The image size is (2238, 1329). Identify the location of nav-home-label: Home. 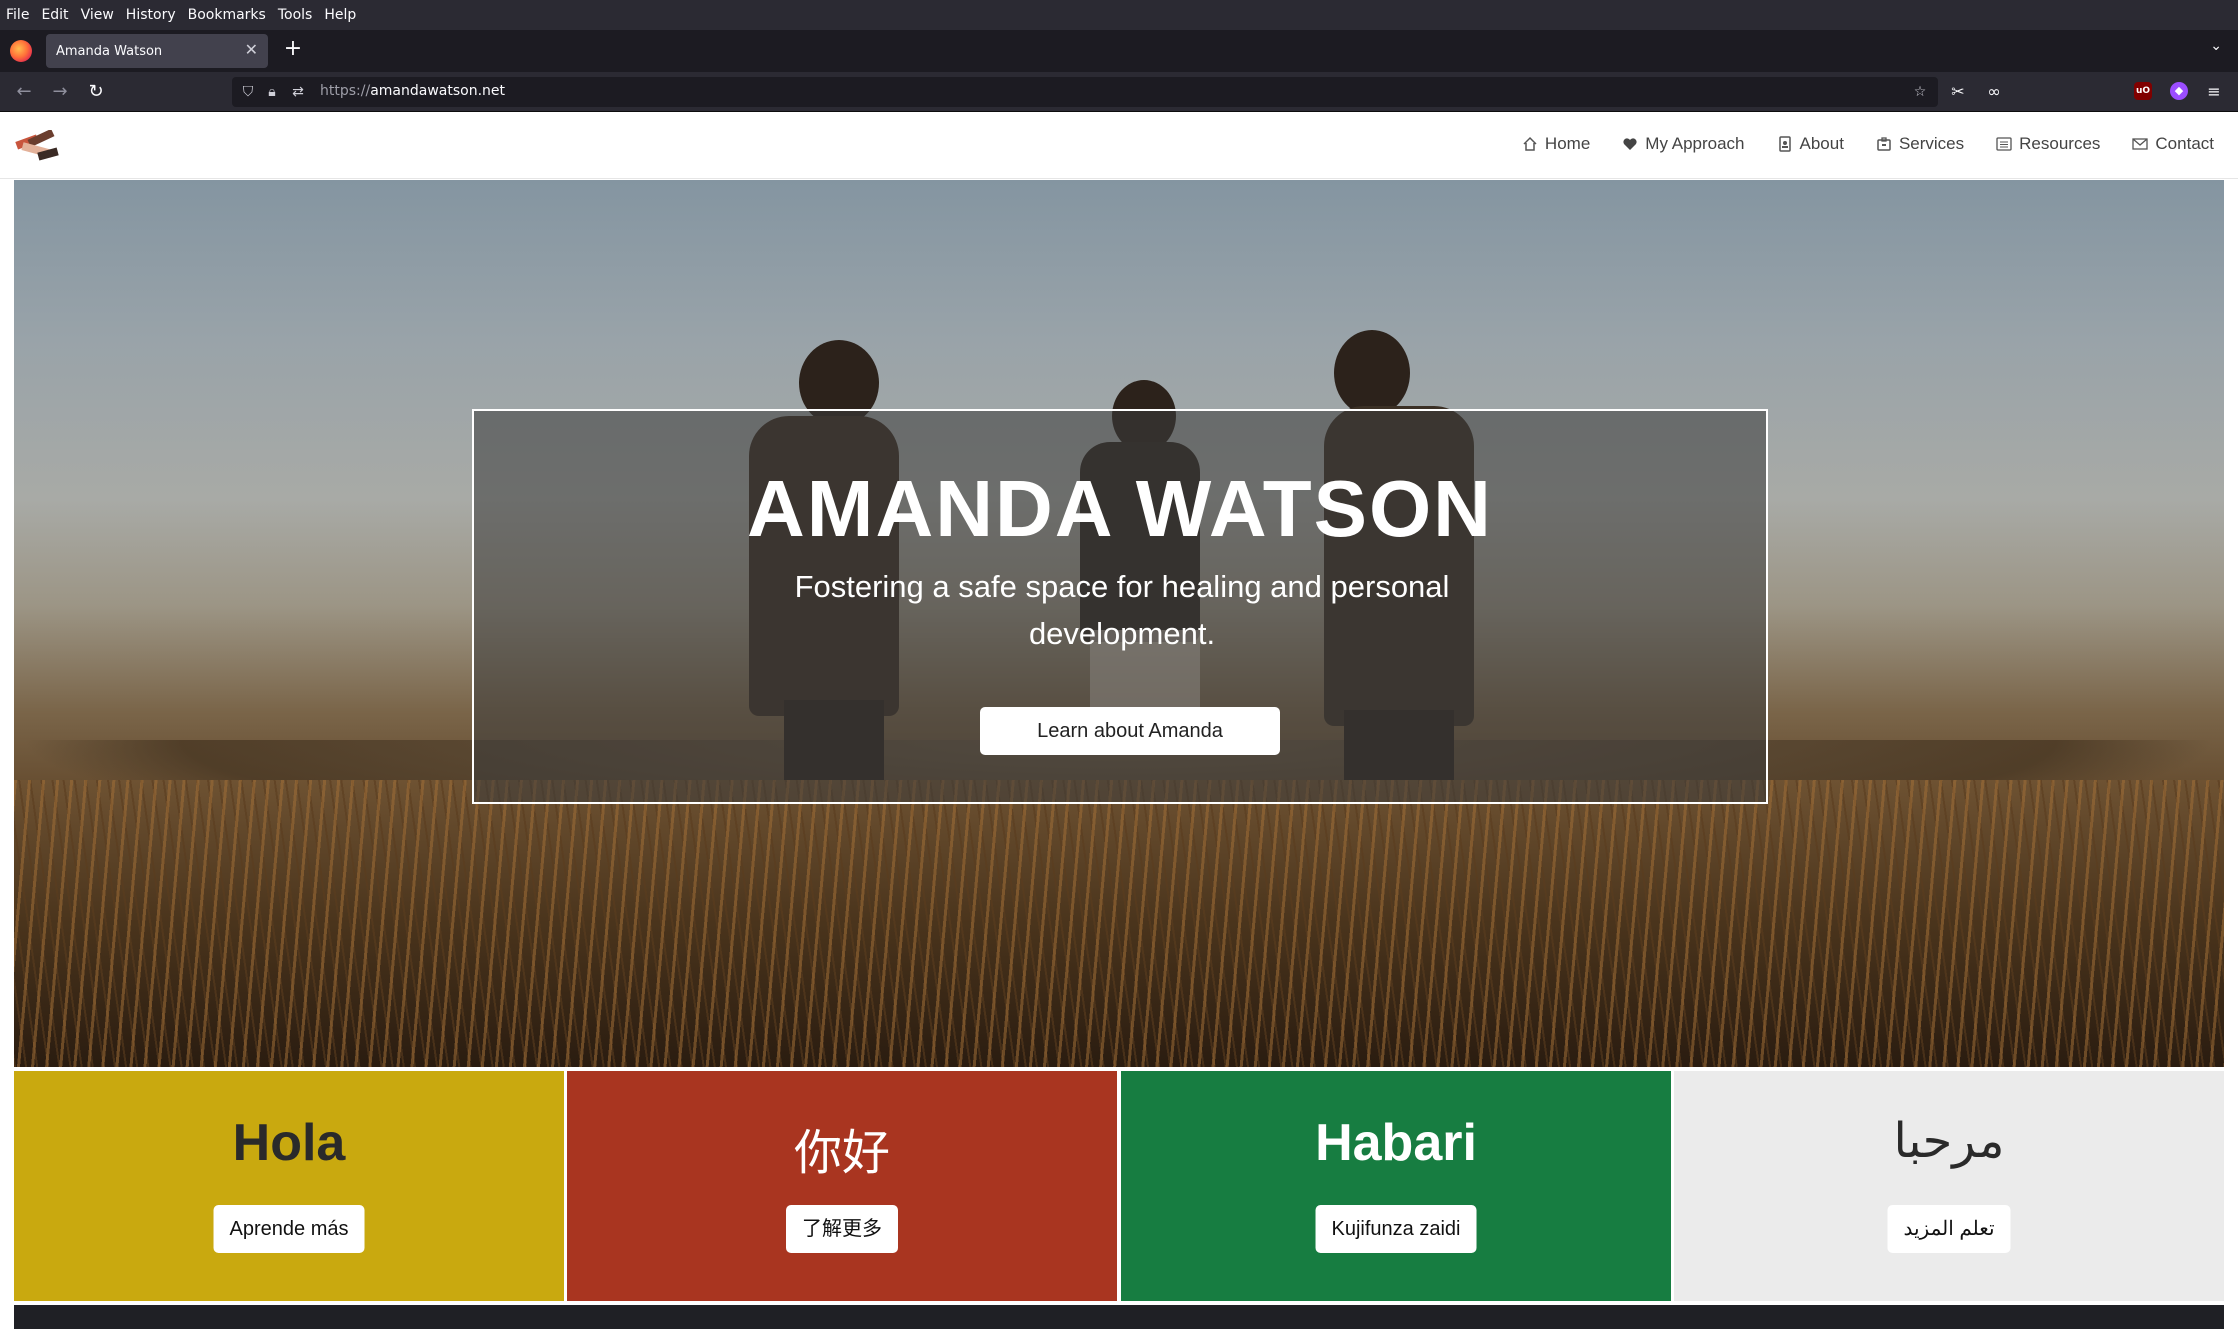
(1567, 143).